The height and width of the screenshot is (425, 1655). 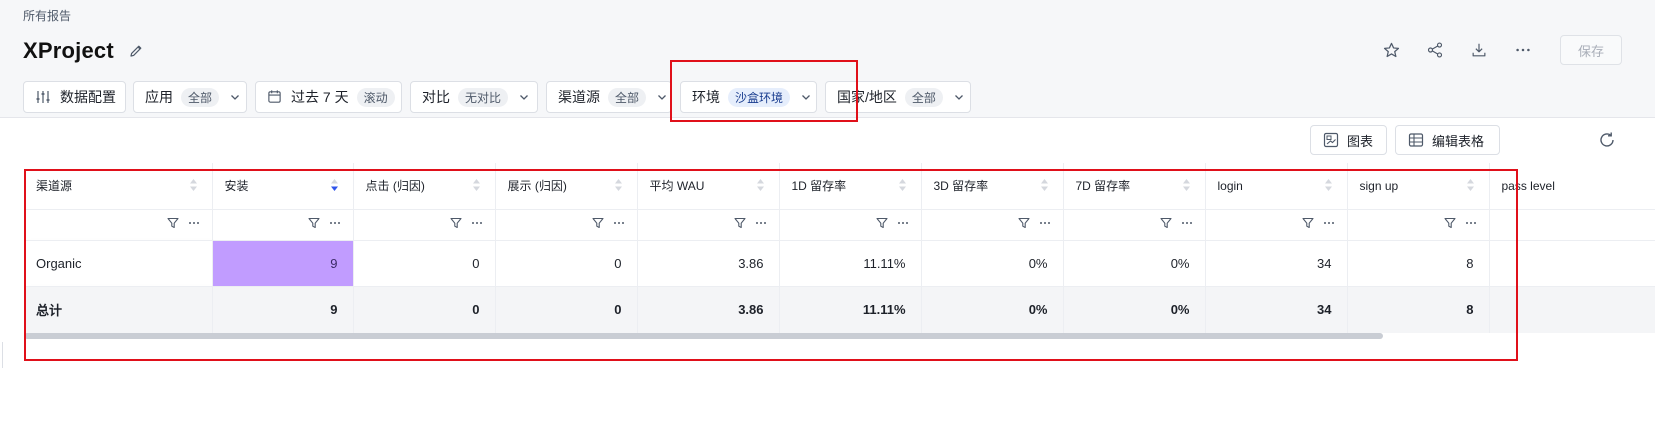 What do you see at coordinates (992, 186) in the screenshot?
I see `column-header: 3D 留存率` at bounding box center [992, 186].